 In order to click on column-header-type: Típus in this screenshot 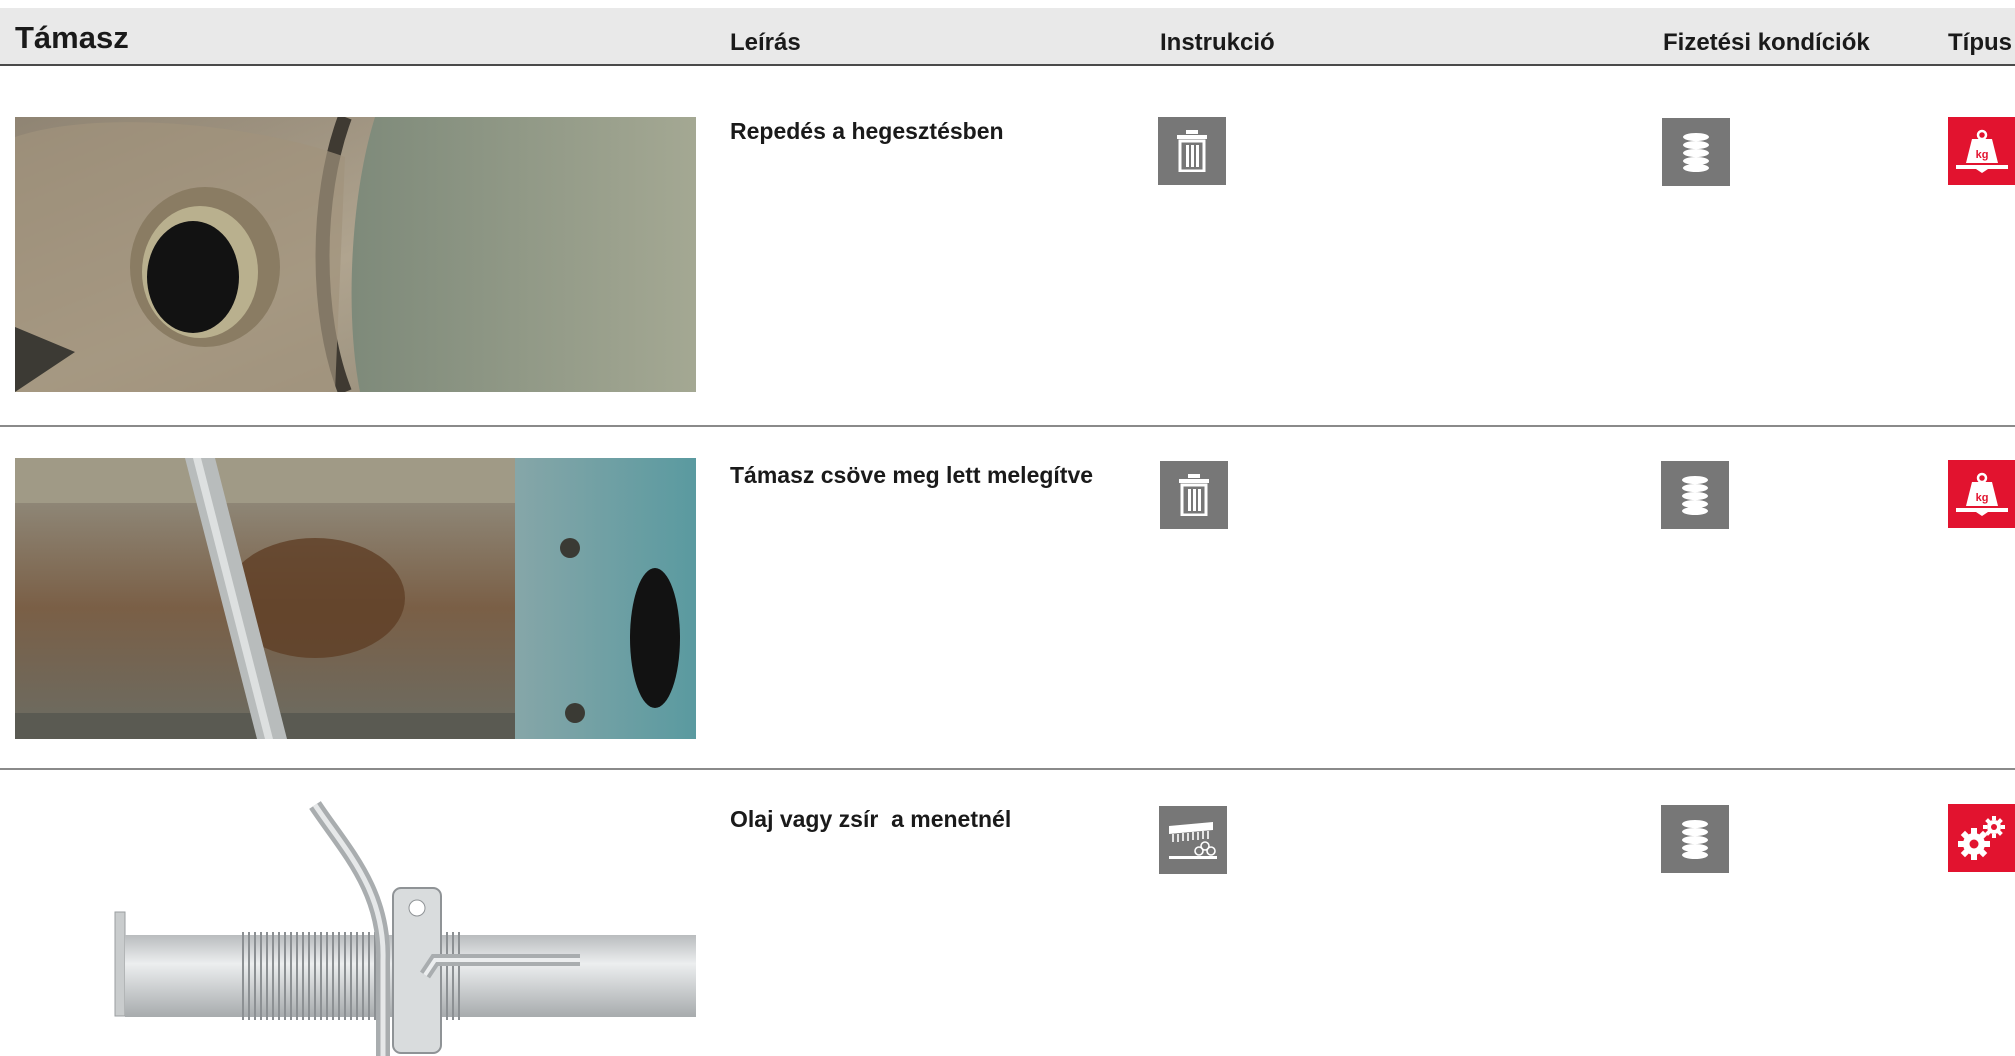, I will do `click(1980, 42)`.